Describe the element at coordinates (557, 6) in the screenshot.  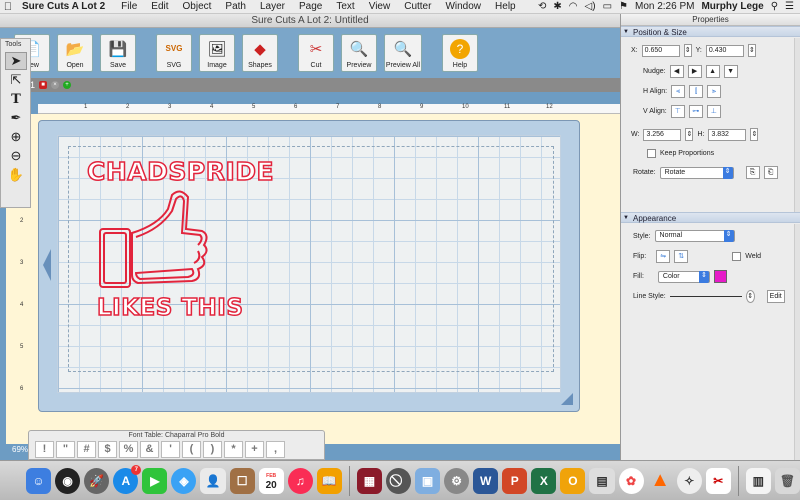
I see `bluetooth-icon: ✱` at that location.